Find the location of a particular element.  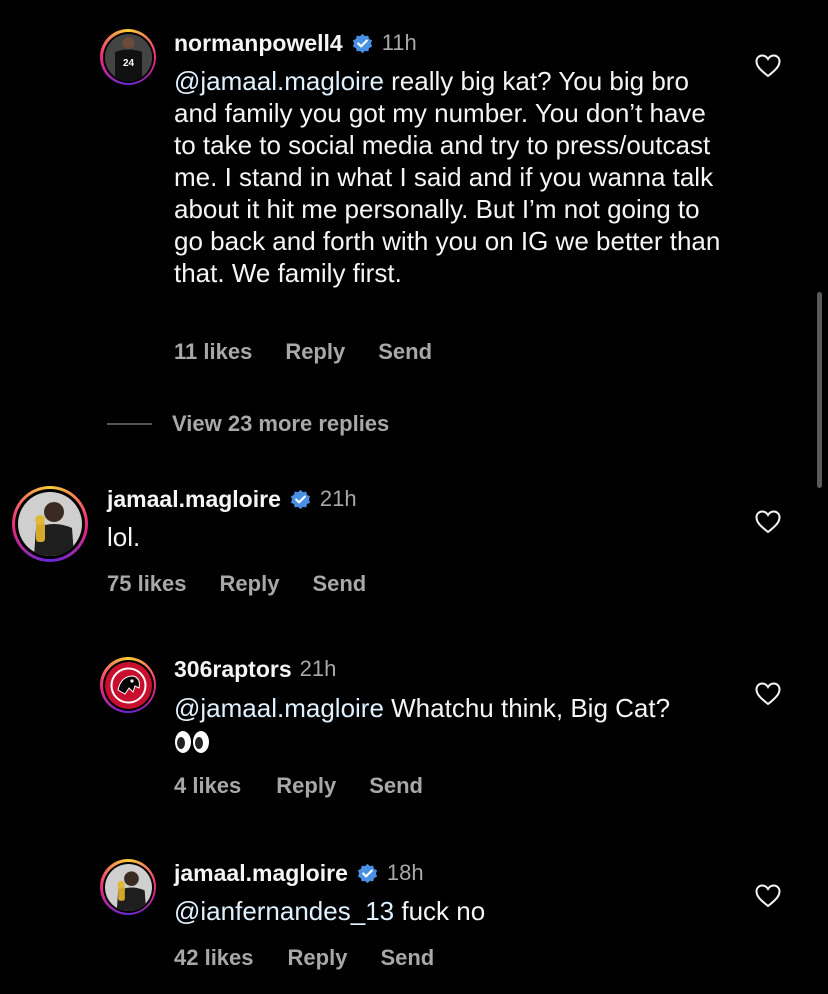

username: normanpowell4 is located at coordinates (258, 43).